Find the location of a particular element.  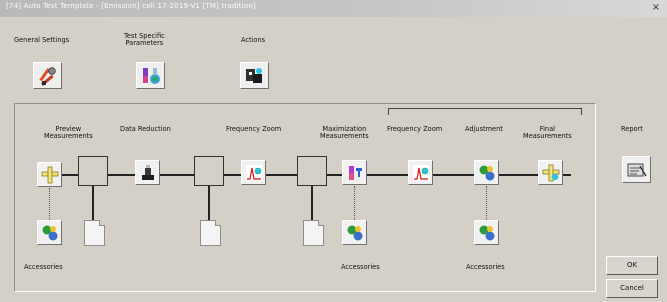

maximization-measurements-label: Maximization Measurements is located at coordinates (344, 132).